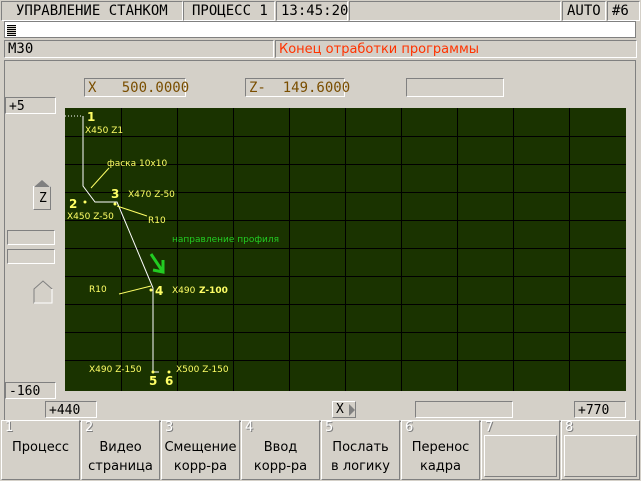 This screenshot has height=481, width=641. What do you see at coordinates (213, 291) in the screenshot?
I see `point-4-z: Z-100` at bounding box center [213, 291].